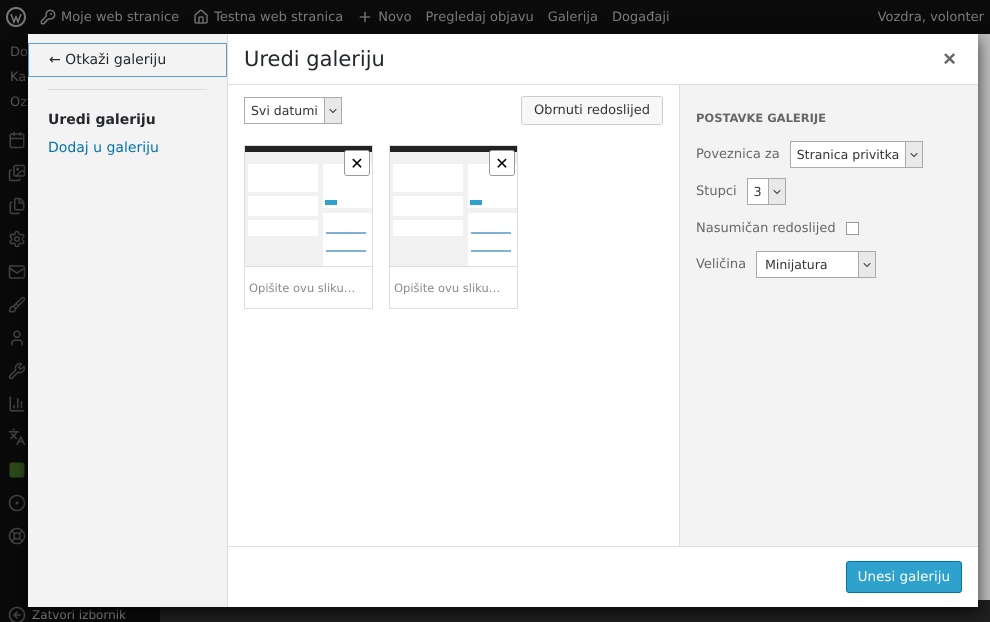 This screenshot has height=622, width=990. I want to click on images-icon, so click(17, 173).